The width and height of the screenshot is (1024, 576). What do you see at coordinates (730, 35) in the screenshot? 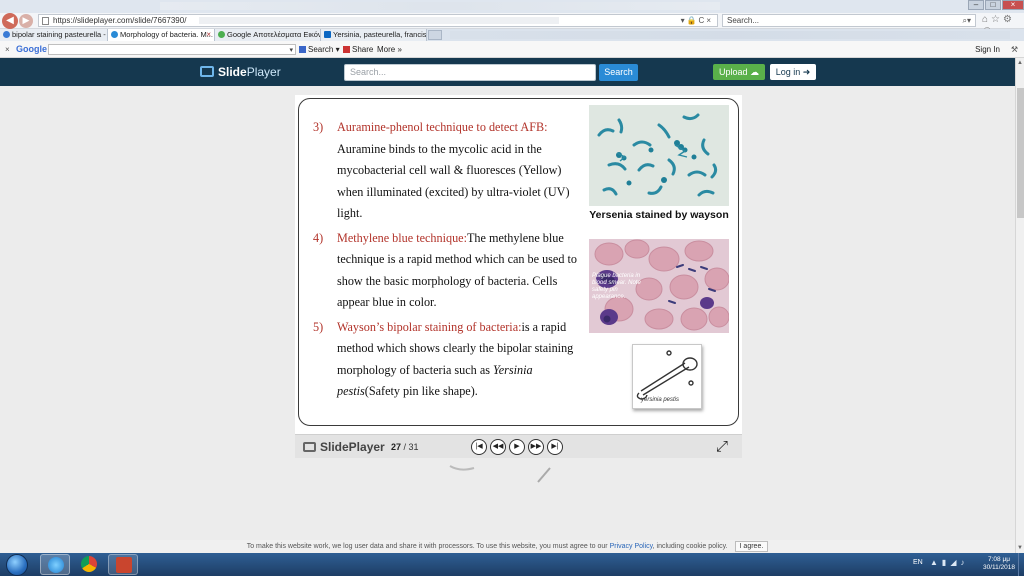
I see `tabbar-faded-area` at bounding box center [730, 35].